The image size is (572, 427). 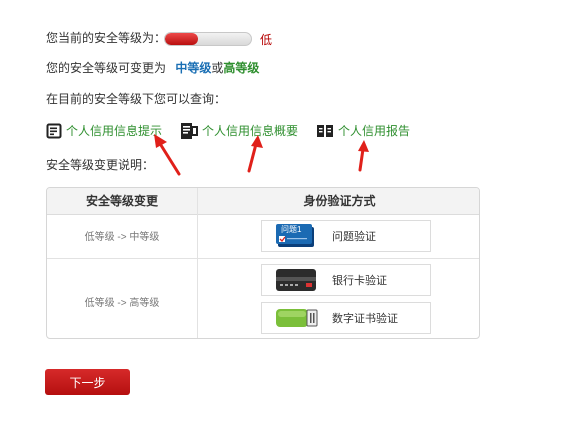 I want to click on bank-card-verification-label: 银行卡验证, so click(x=359, y=281).